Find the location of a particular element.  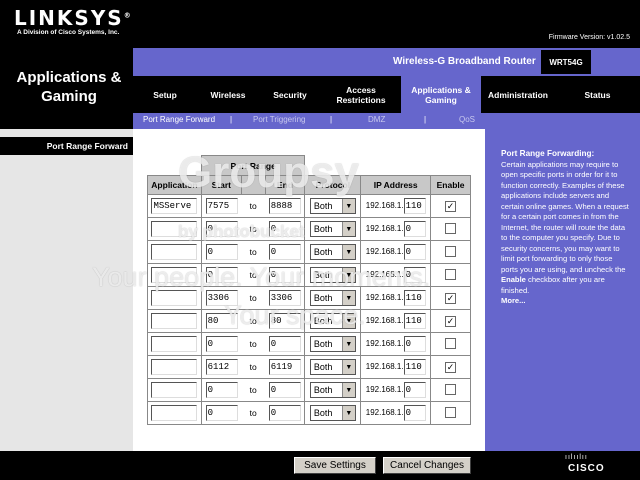

tab-security: Security is located at coordinates (290, 94).